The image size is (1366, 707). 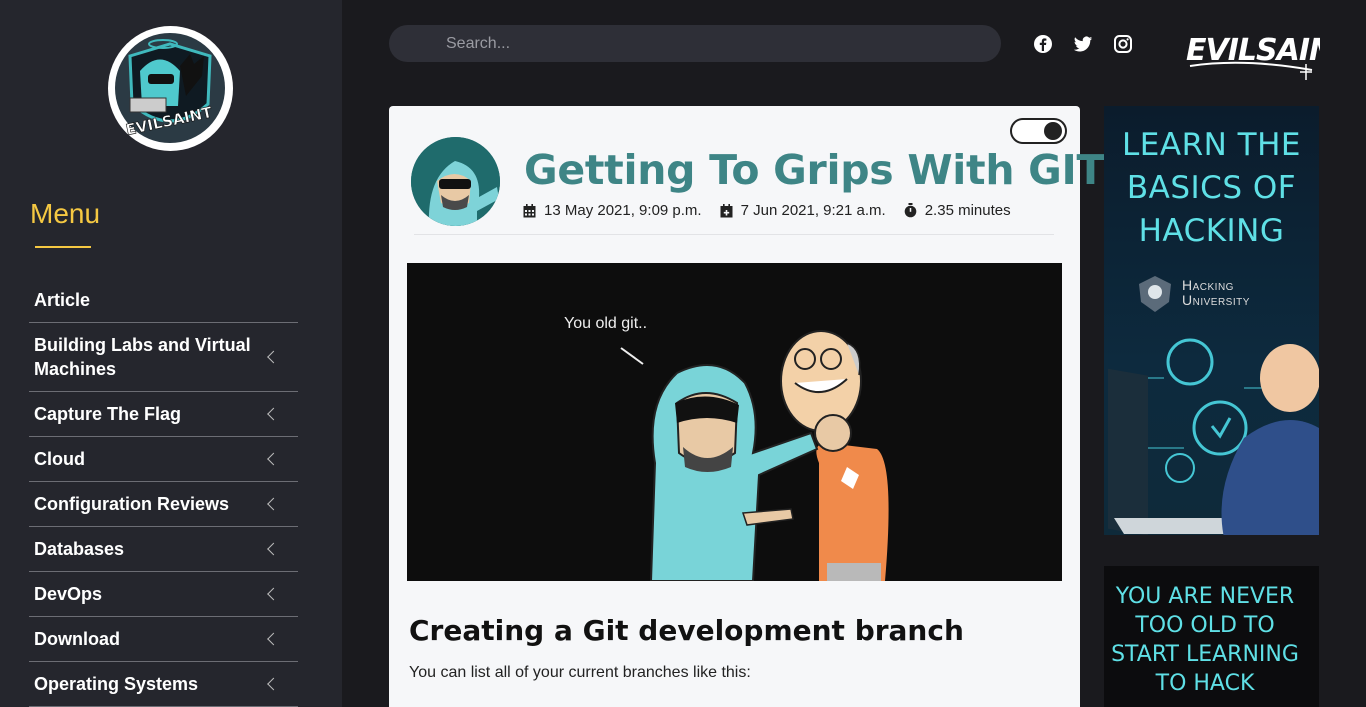 I want to click on sidebar-item-label: Configuration Reviews, so click(x=132, y=504).